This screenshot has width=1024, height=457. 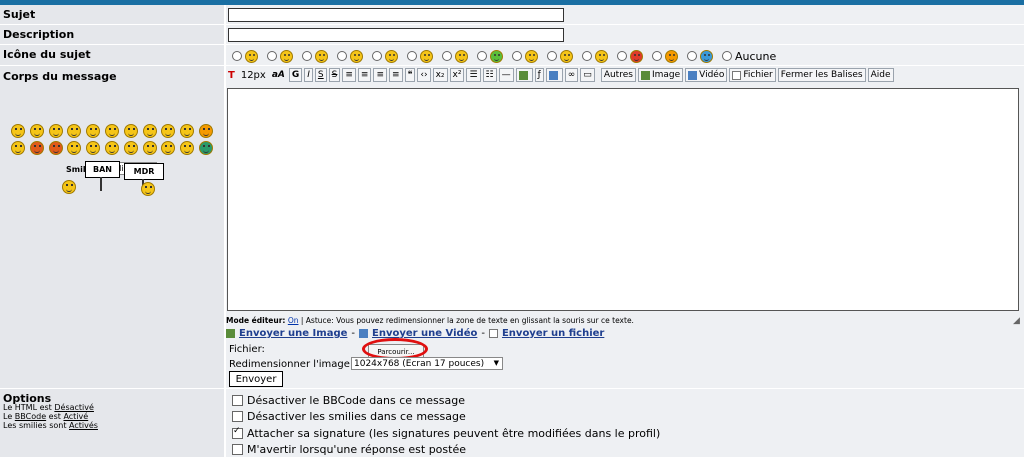 I want to click on flash-icon: ƒ, so click(x=539, y=75).